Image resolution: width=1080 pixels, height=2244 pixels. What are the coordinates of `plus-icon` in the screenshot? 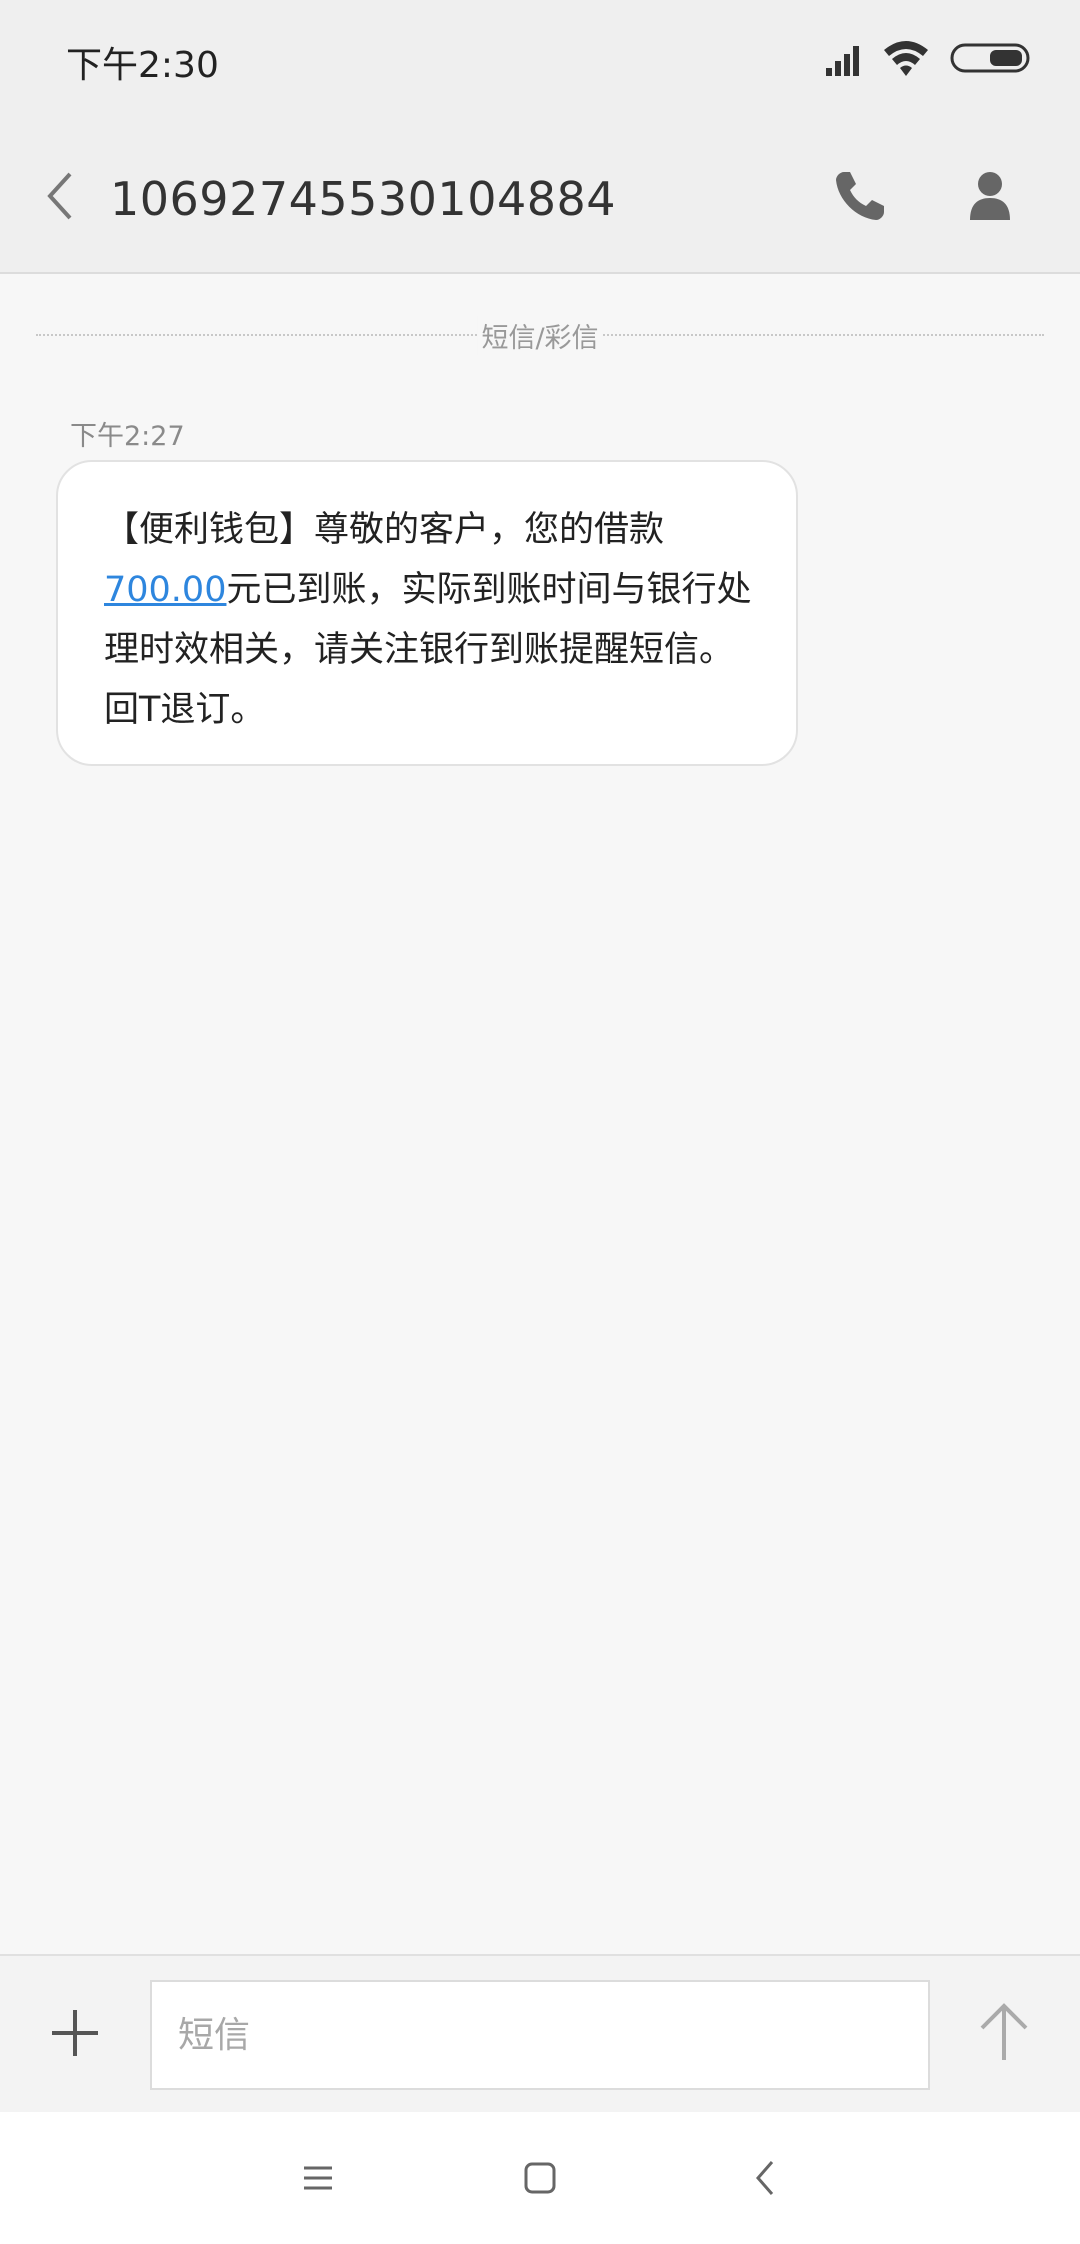 It's located at (75, 2033).